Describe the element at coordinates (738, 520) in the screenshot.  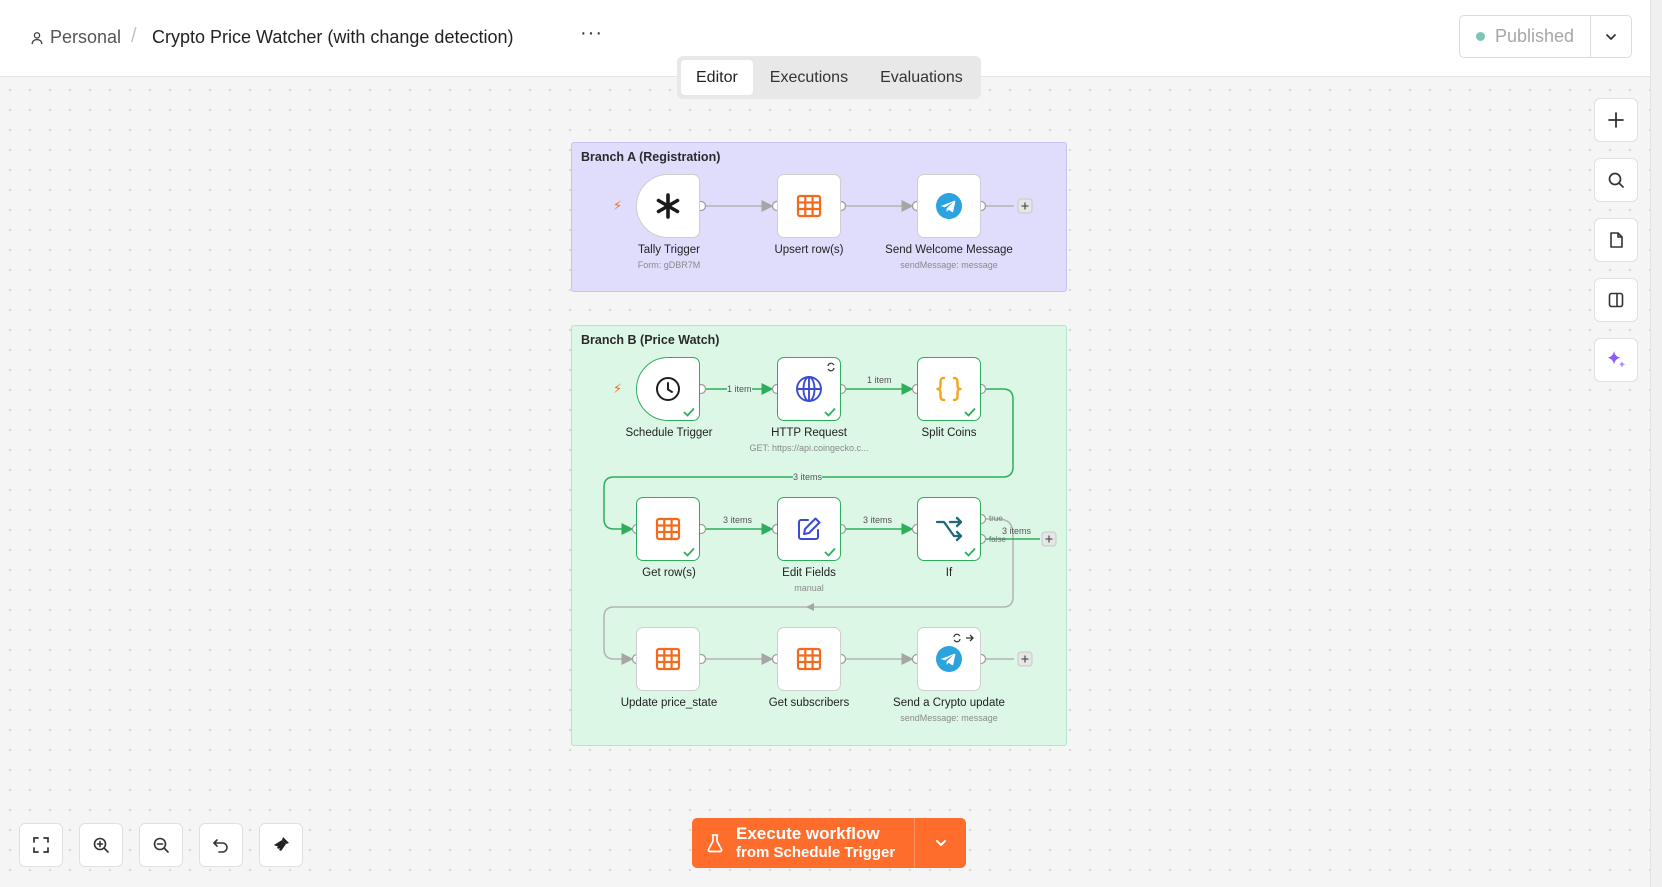
I see `edge-label-getrows-edit: 3 items` at that location.